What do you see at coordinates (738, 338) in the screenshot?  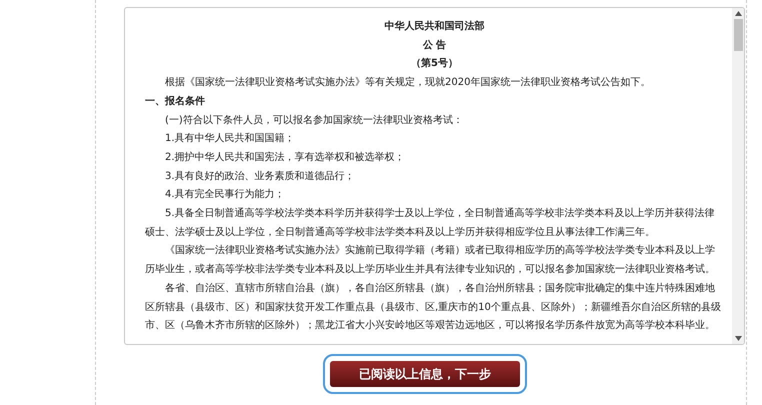 I see `scroll-down-icon` at bounding box center [738, 338].